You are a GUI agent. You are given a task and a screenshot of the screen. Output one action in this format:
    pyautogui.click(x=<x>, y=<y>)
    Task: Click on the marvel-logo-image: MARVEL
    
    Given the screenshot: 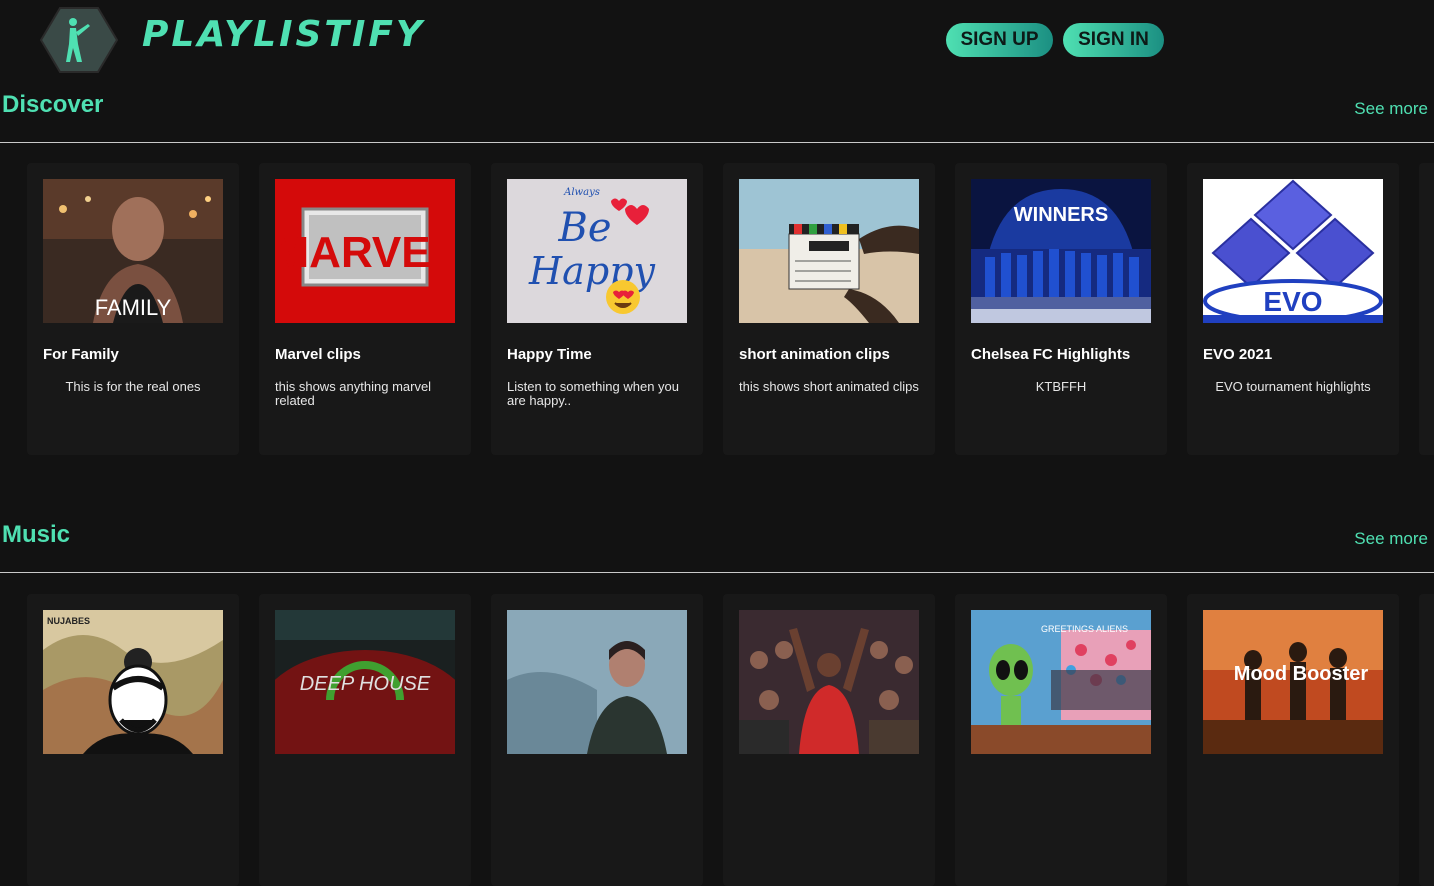 What is the action you would take?
    pyautogui.click(x=365, y=251)
    